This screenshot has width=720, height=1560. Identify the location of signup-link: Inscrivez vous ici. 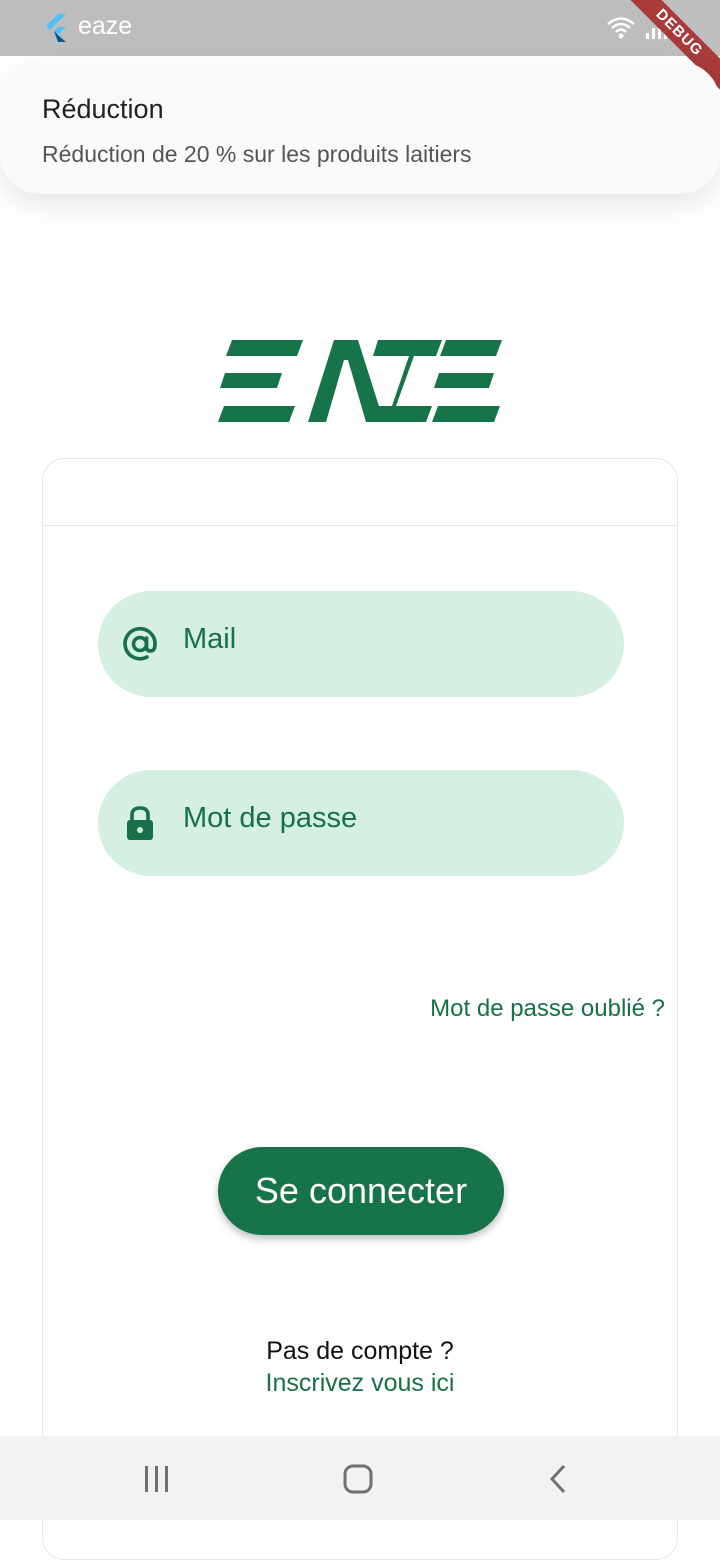
(360, 1383).